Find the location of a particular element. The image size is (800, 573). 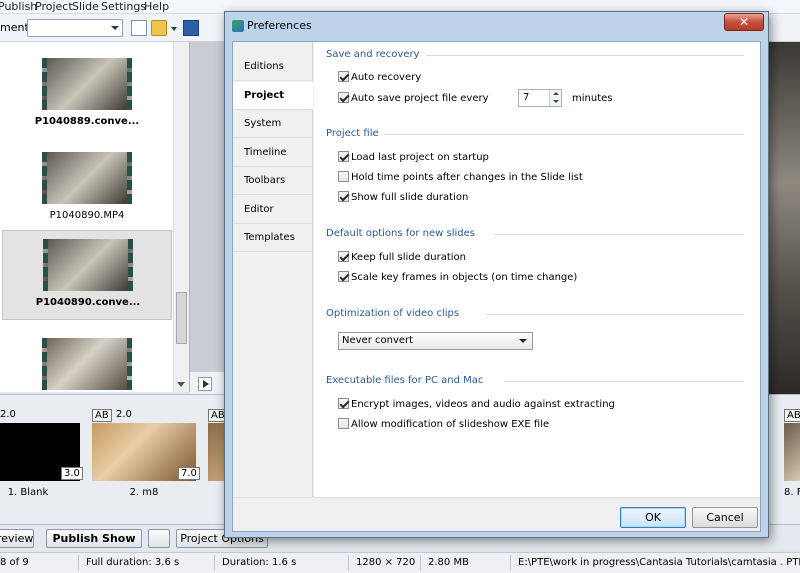

menu-project: Project is located at coordinates (54, 6).